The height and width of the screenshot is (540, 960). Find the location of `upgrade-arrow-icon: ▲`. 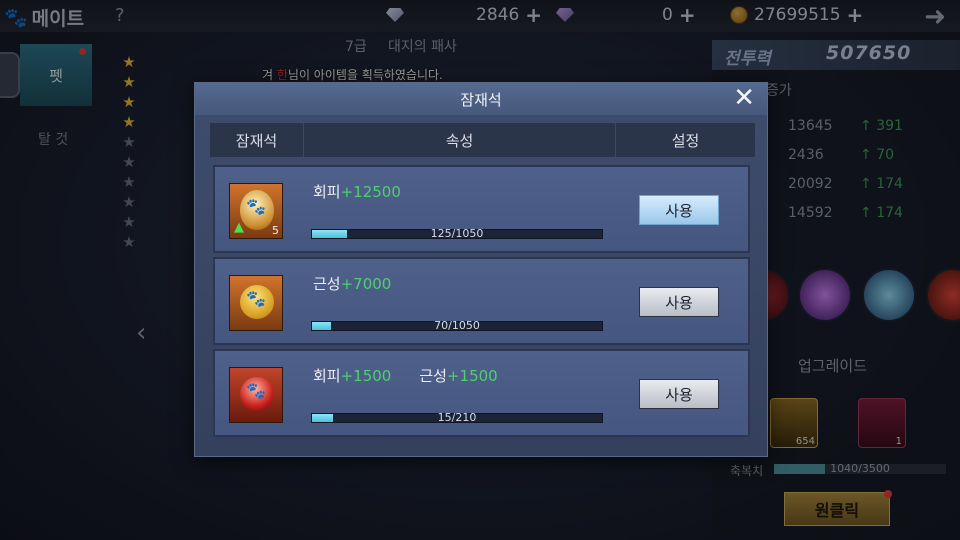

upgrade-arrow-icon: ▲ is located at coordinates (239, 227).